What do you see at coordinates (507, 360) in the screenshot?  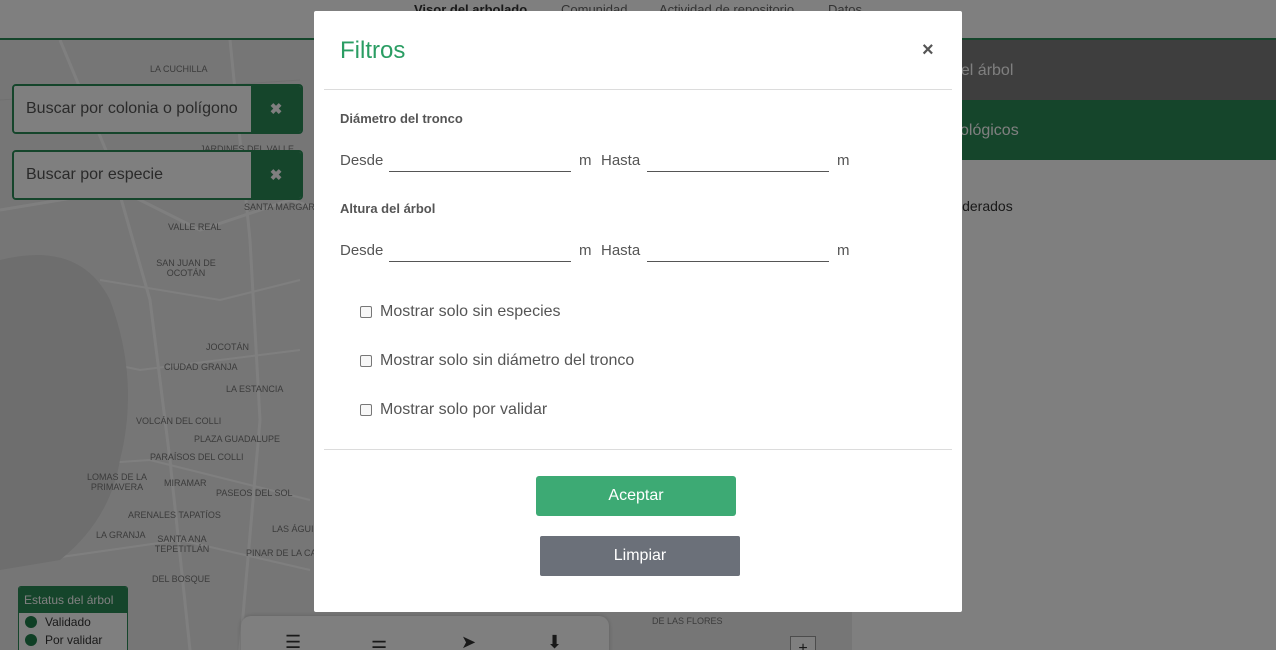 I see `checkbox-label: Mostrar solo sin diámetro del tronco` at bounding box center [507, 360].